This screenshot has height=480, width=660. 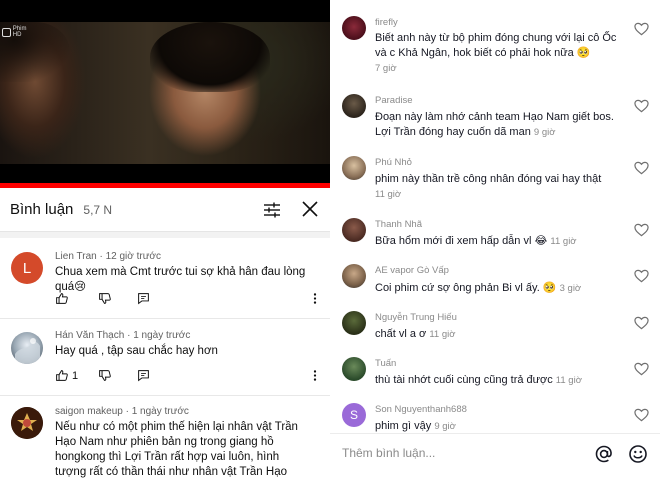 I want to click on comment-author: AE vapor Gò Vấp, so click(x=412, y=270).